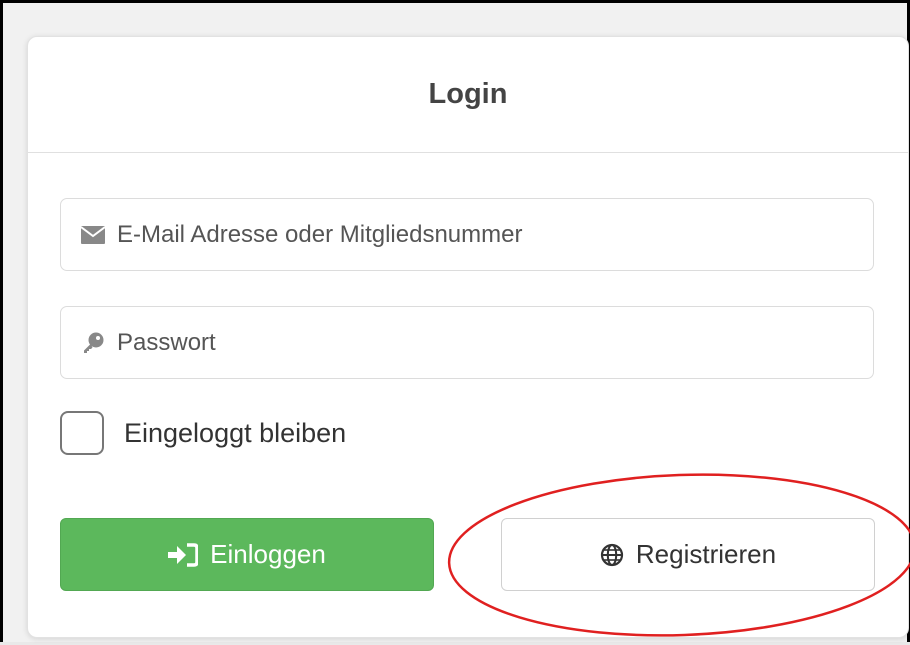 The image size is (910, 645). I want to click on login-button-label: Einloggen, so click(268, 554).